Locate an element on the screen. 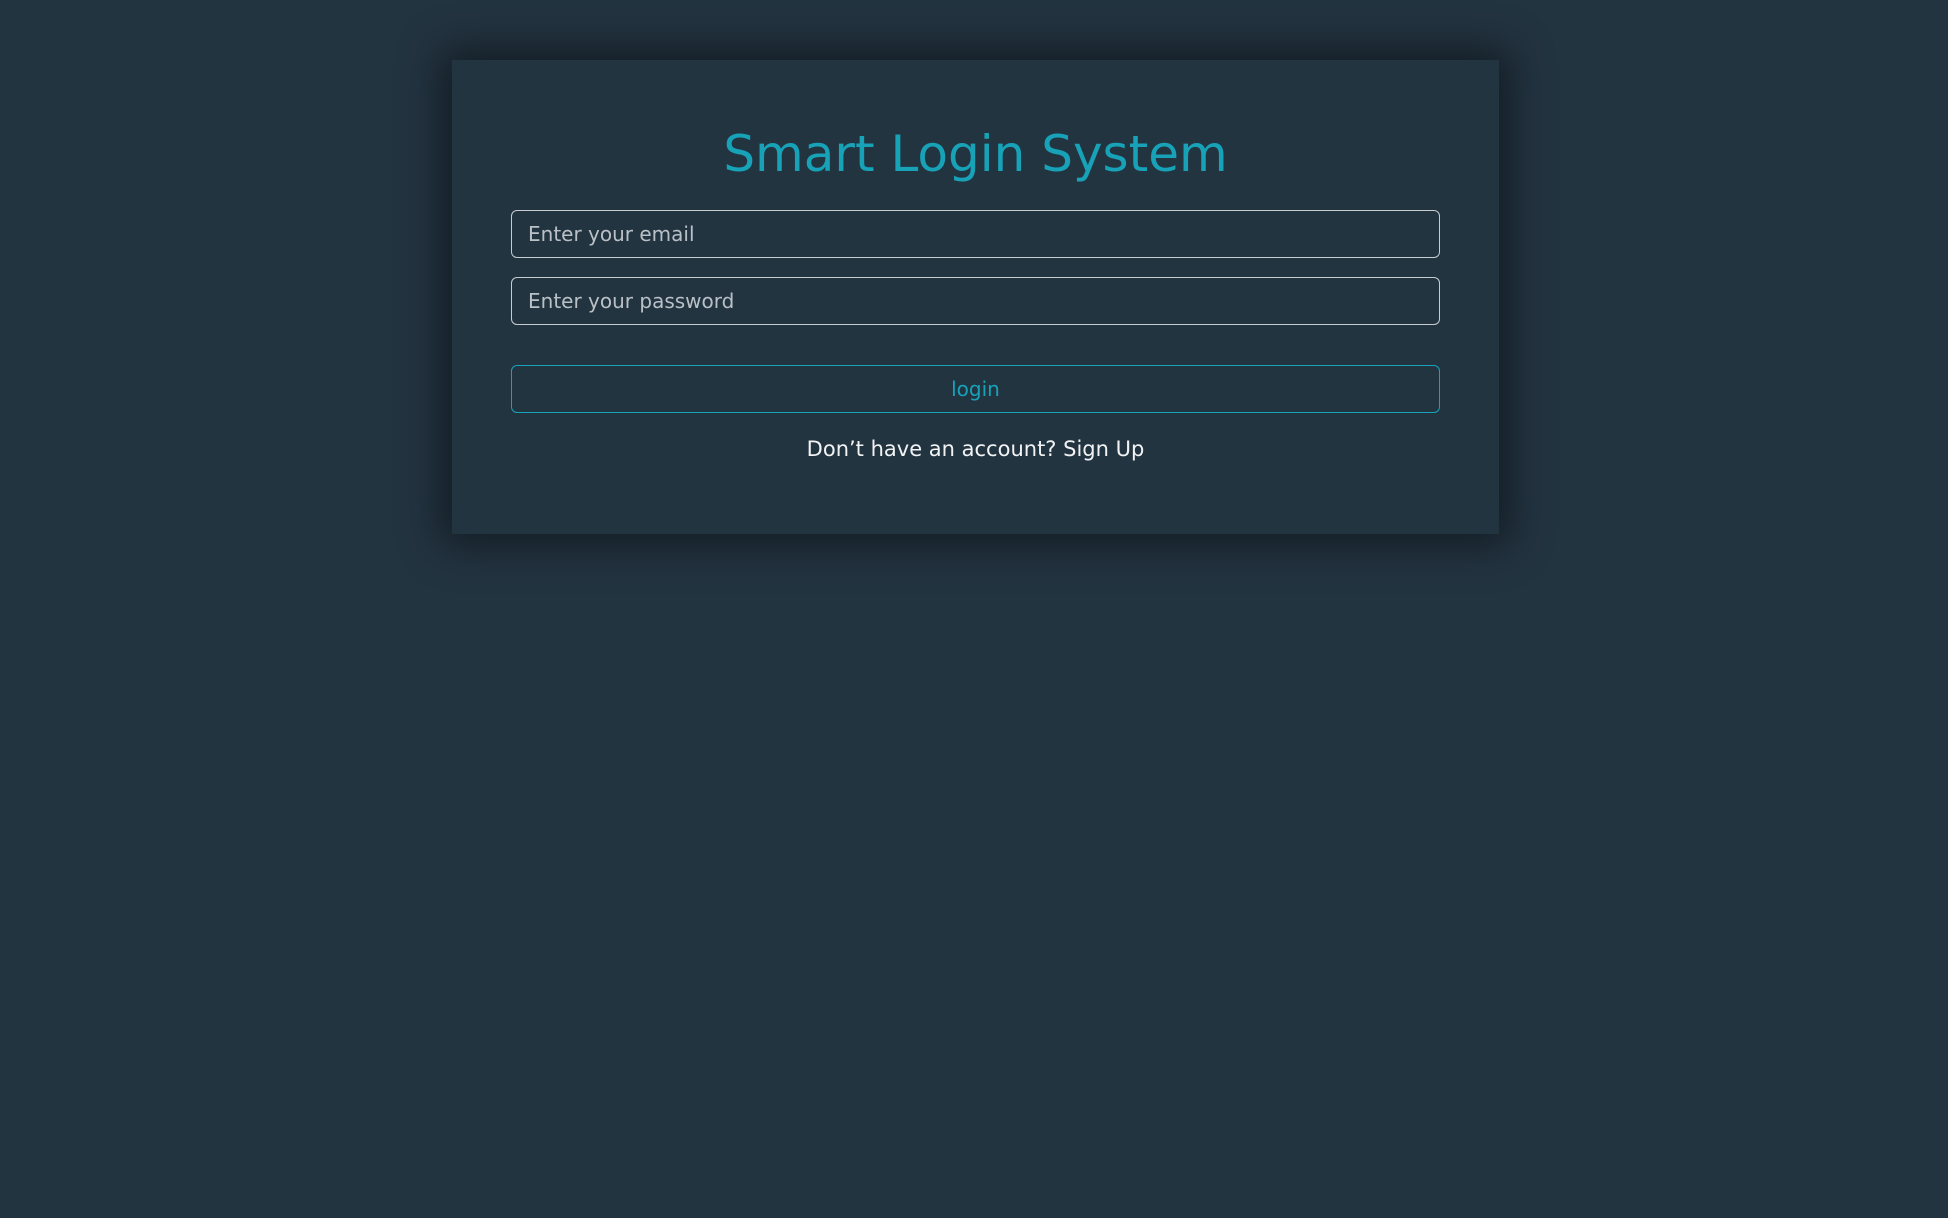 This screenshot has width=1948, height=1218. signup-row: Don’t have an account? Sign Up is located at coordinates (975, 449).